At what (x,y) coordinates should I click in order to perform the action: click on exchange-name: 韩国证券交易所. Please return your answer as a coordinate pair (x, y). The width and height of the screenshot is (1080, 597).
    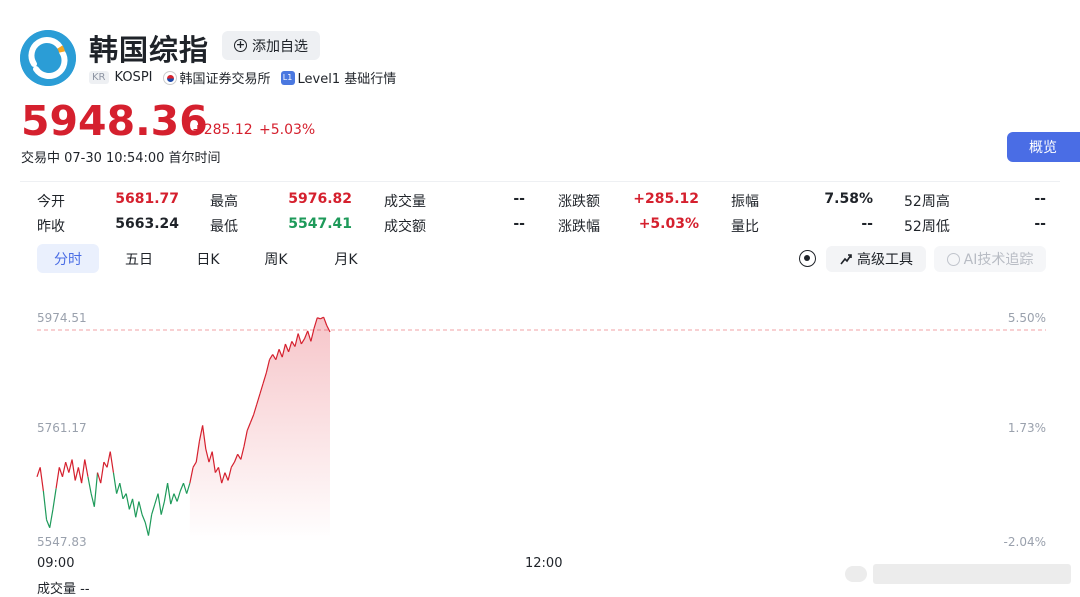
    Looking at the image, I should click on (225, 79).